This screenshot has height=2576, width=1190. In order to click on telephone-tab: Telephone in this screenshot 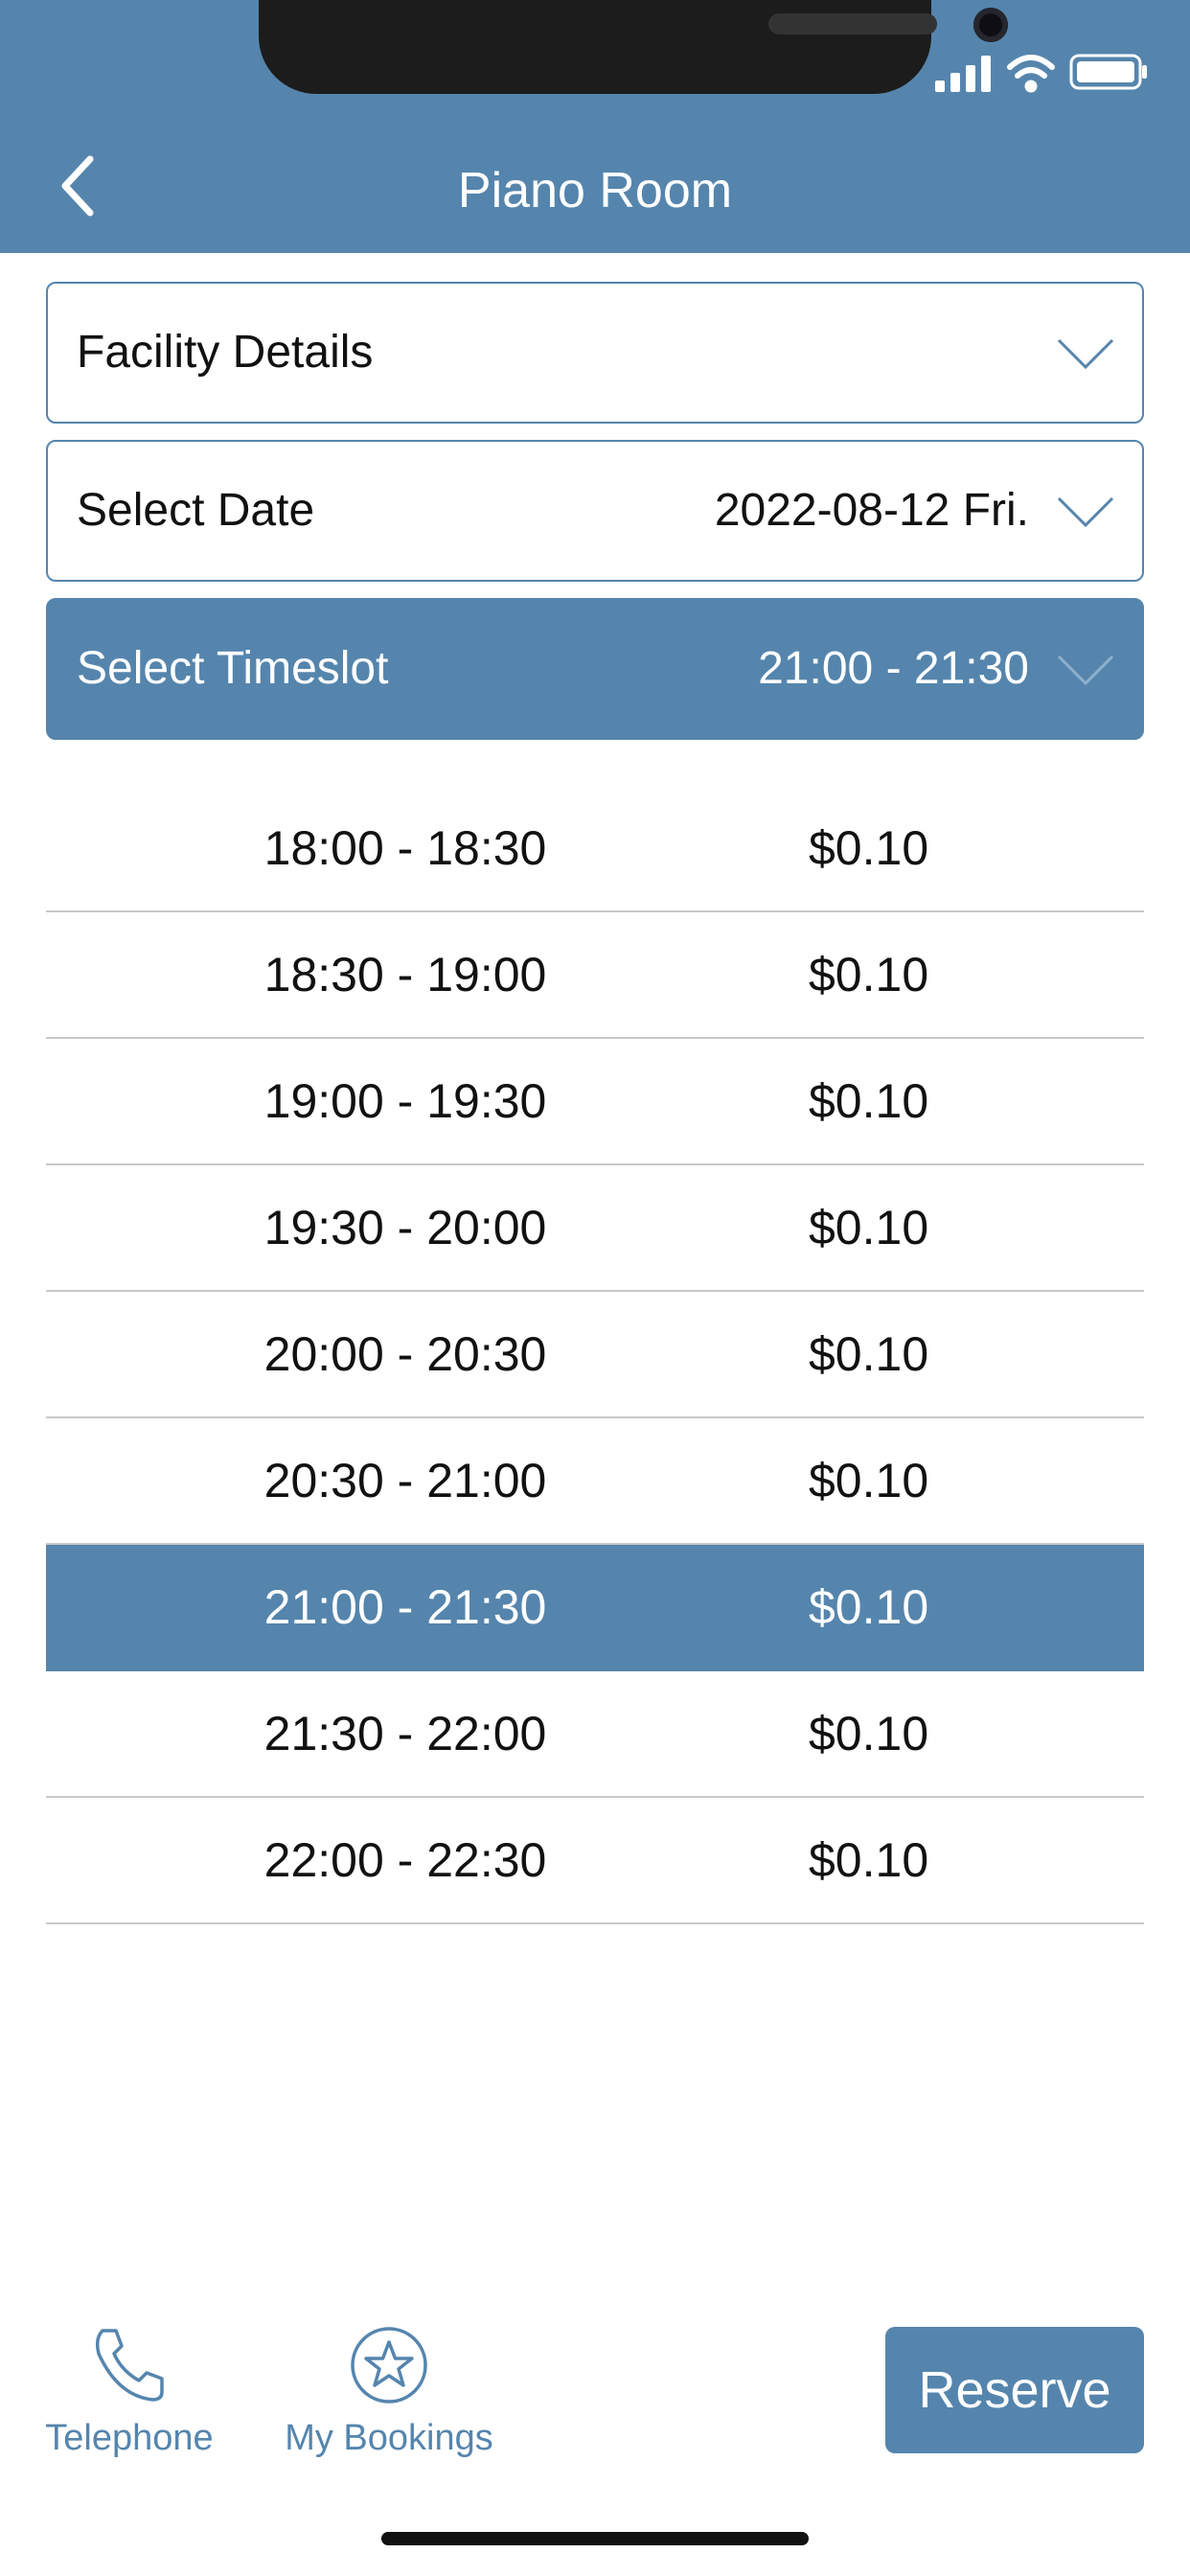, I will do `click(129, 2392)`.